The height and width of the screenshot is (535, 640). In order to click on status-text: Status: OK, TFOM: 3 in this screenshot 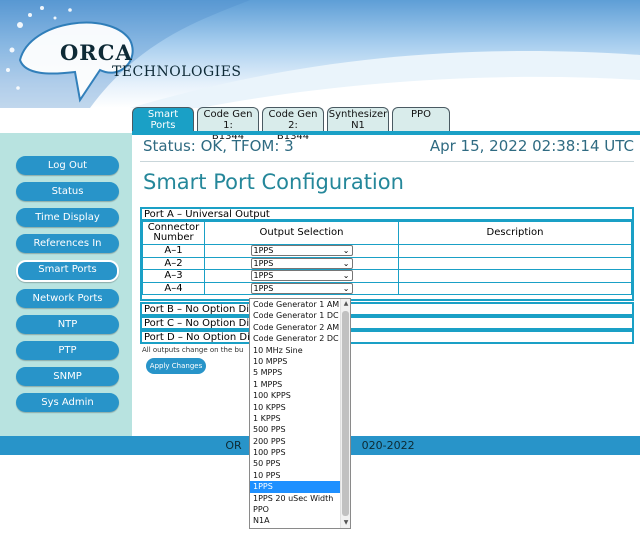, I will do `click(218, 146)`.